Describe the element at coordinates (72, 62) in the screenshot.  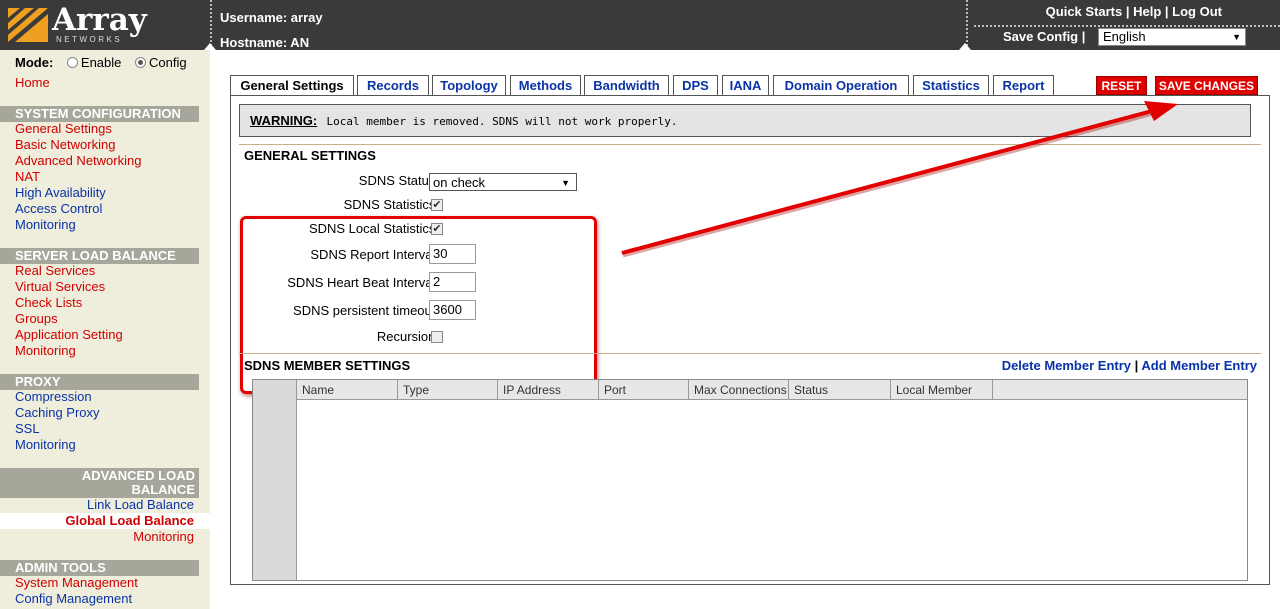
I see `mode-enable-radio` at that location.